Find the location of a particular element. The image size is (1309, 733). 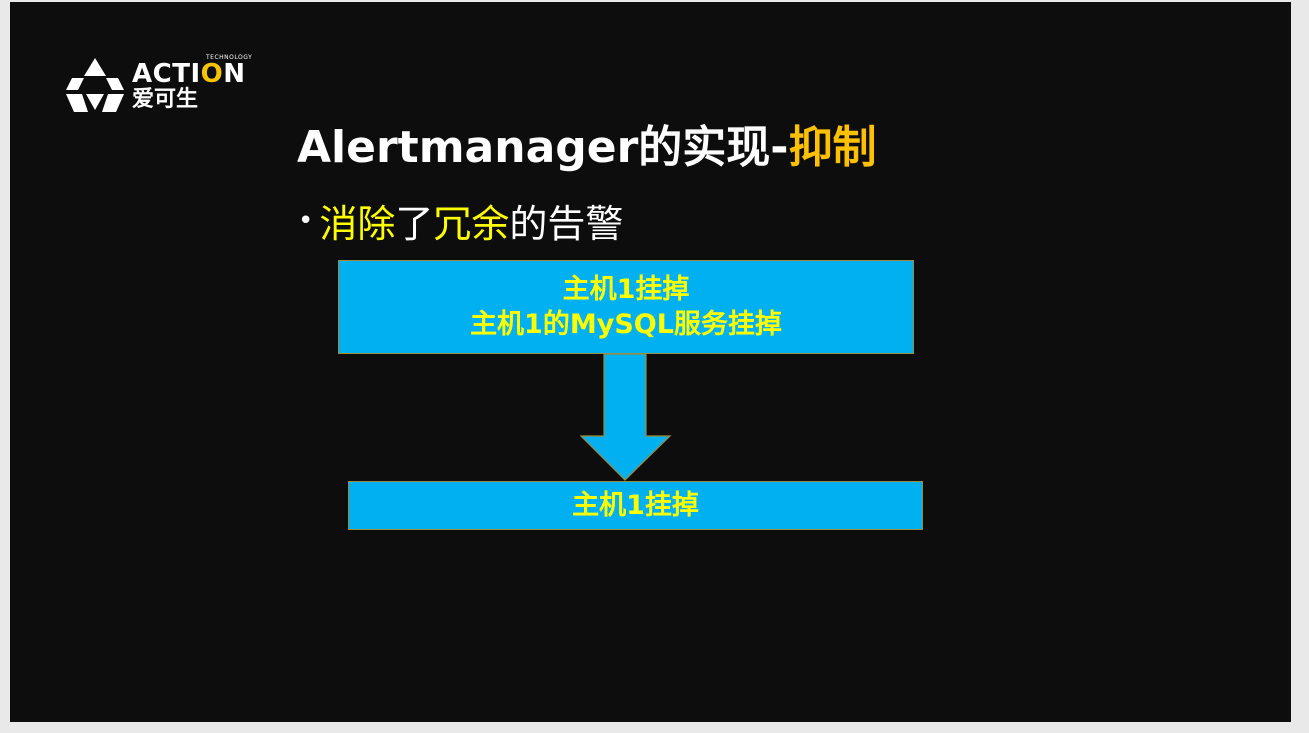

top-box-line1: 主机1挂掉 is located at coordinates (626, 289).